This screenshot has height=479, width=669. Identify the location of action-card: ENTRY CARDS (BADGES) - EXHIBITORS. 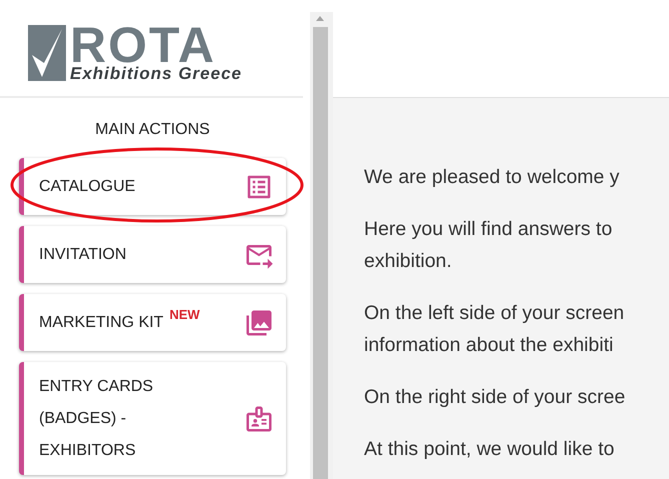
(152, 418).